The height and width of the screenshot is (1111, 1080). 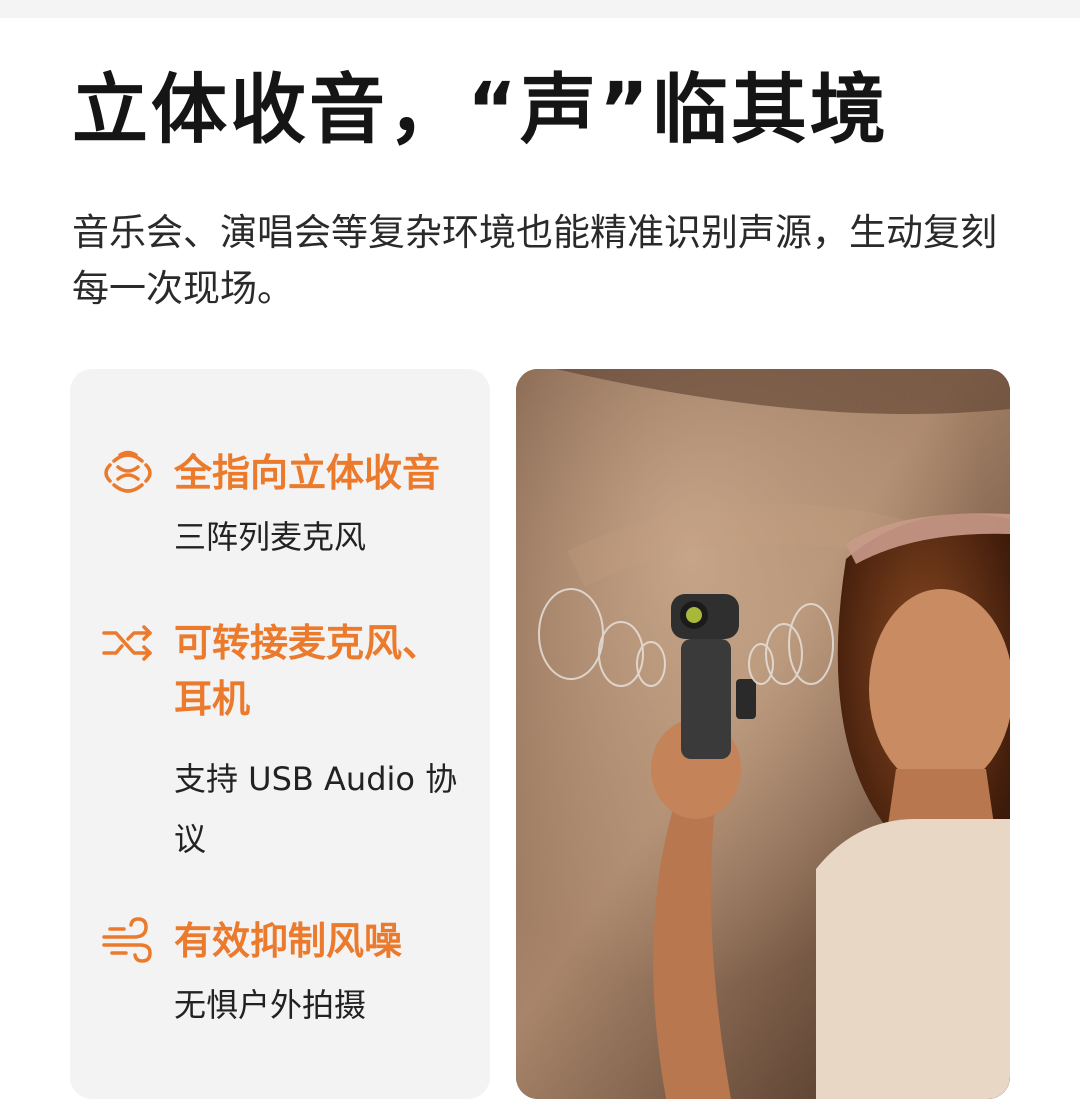 I want to click on page-subtitle: 音乐会、演唱会等复杂环境也能精准识别声源，生动复刻每一次现场。, so click(x=534, y=260).